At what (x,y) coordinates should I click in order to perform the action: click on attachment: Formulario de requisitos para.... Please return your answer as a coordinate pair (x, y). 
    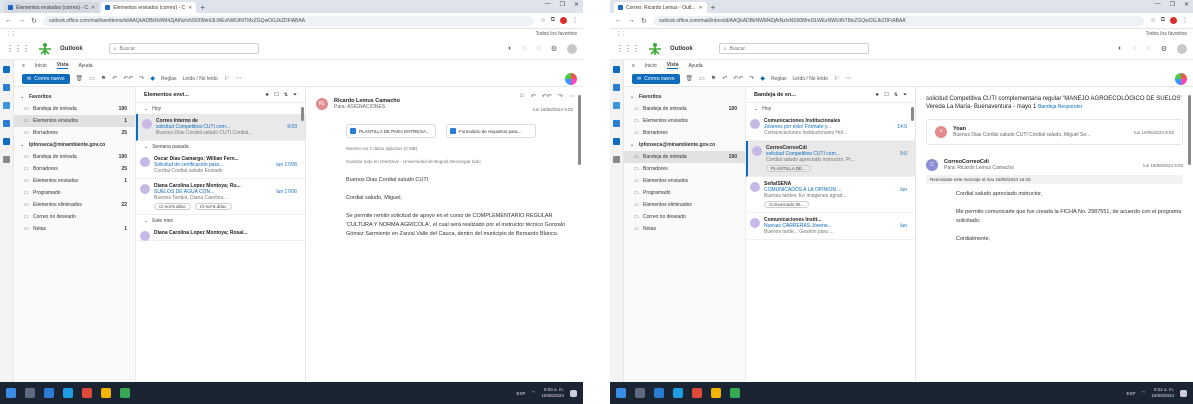
    Looking at the image, I should click on (491, 131).